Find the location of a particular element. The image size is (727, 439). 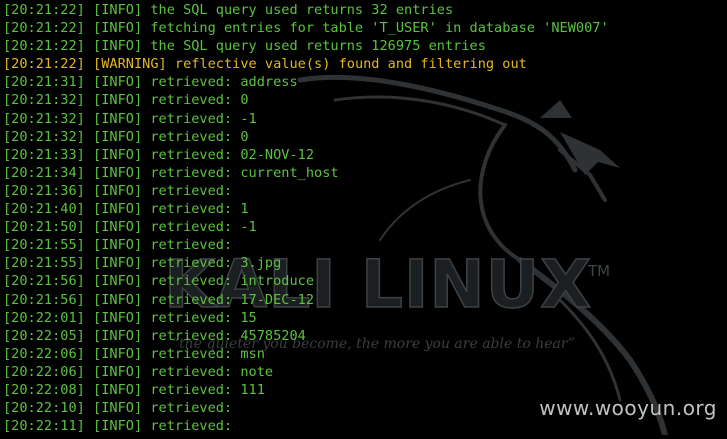

log-line: [20:21:31] [INFO] retrieved: address is located at coordinates (306, 82).